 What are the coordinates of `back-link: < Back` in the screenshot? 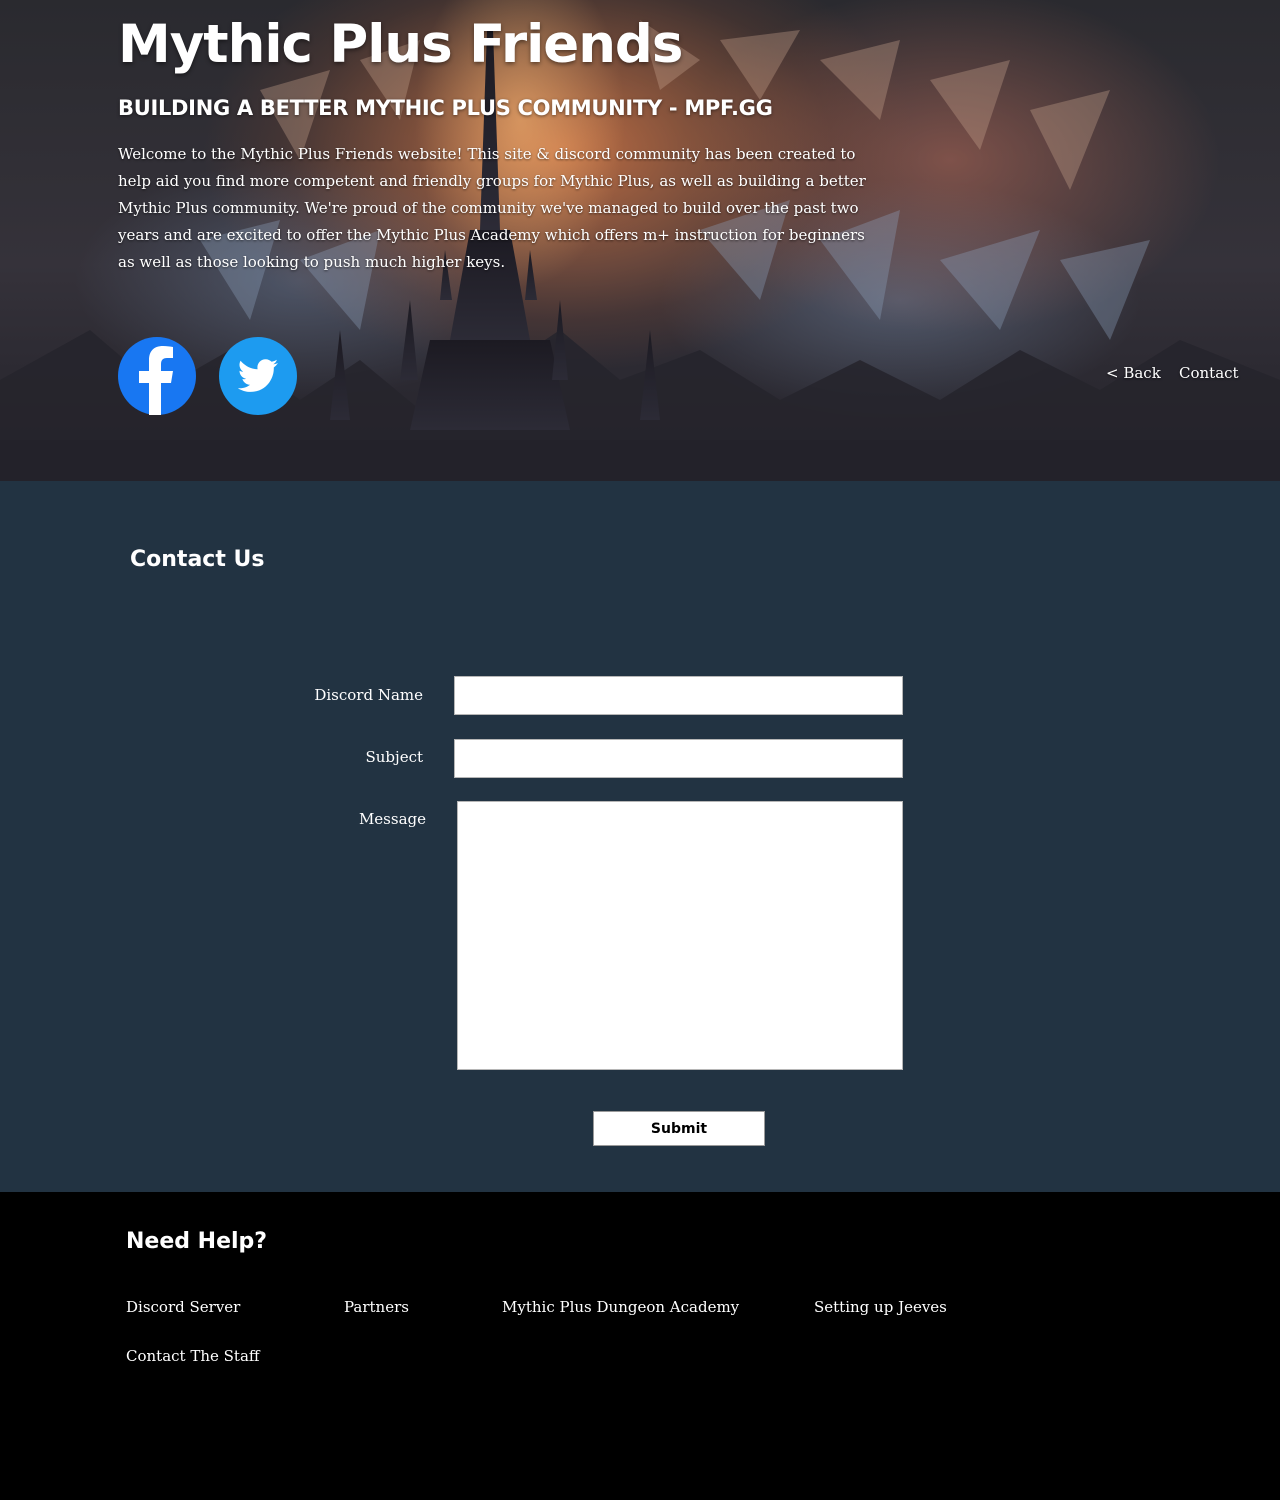 It's located at (1133, 373).